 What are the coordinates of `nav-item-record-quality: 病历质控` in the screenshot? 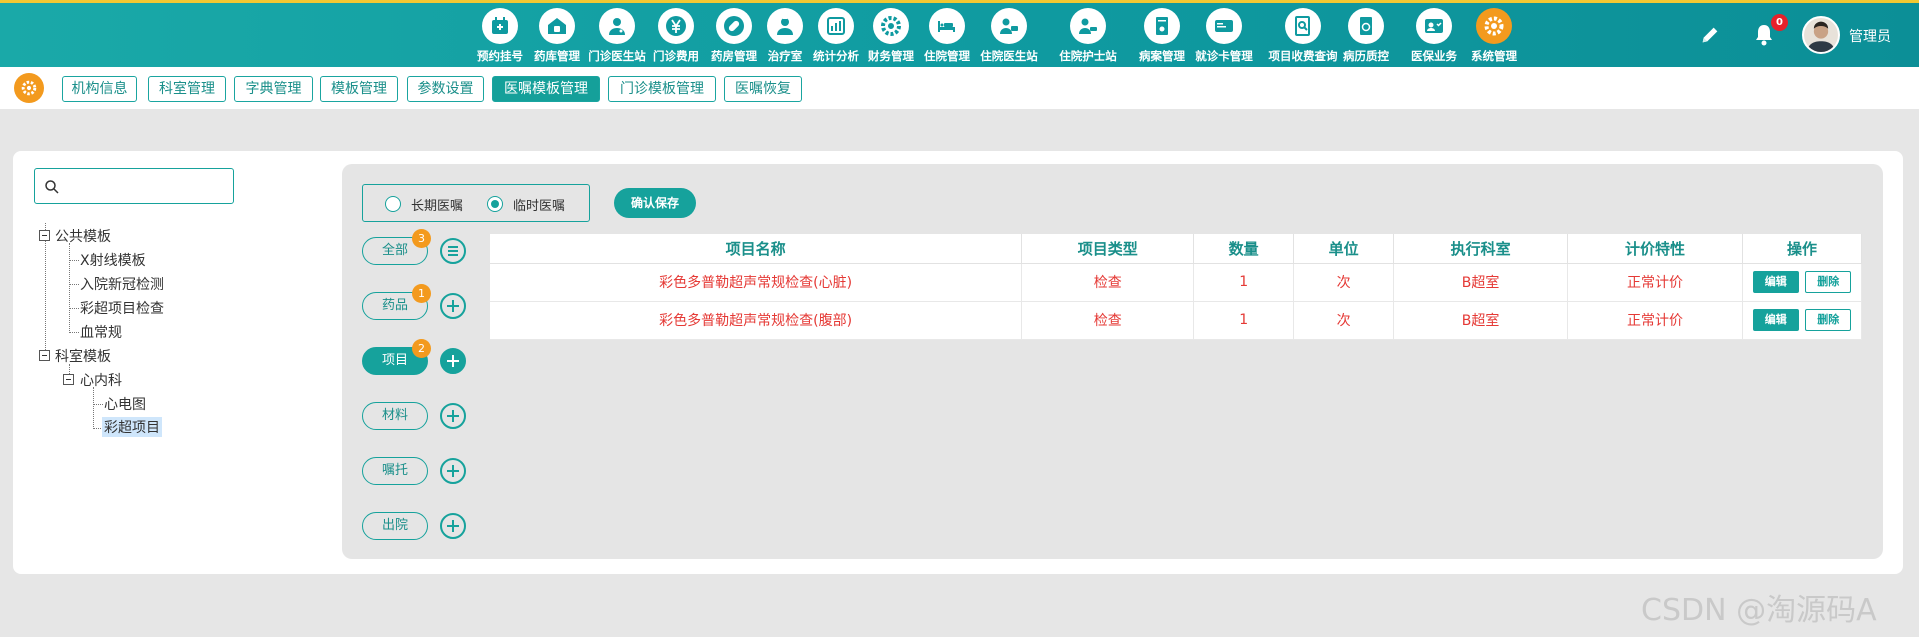 It's located at (1366, 37).